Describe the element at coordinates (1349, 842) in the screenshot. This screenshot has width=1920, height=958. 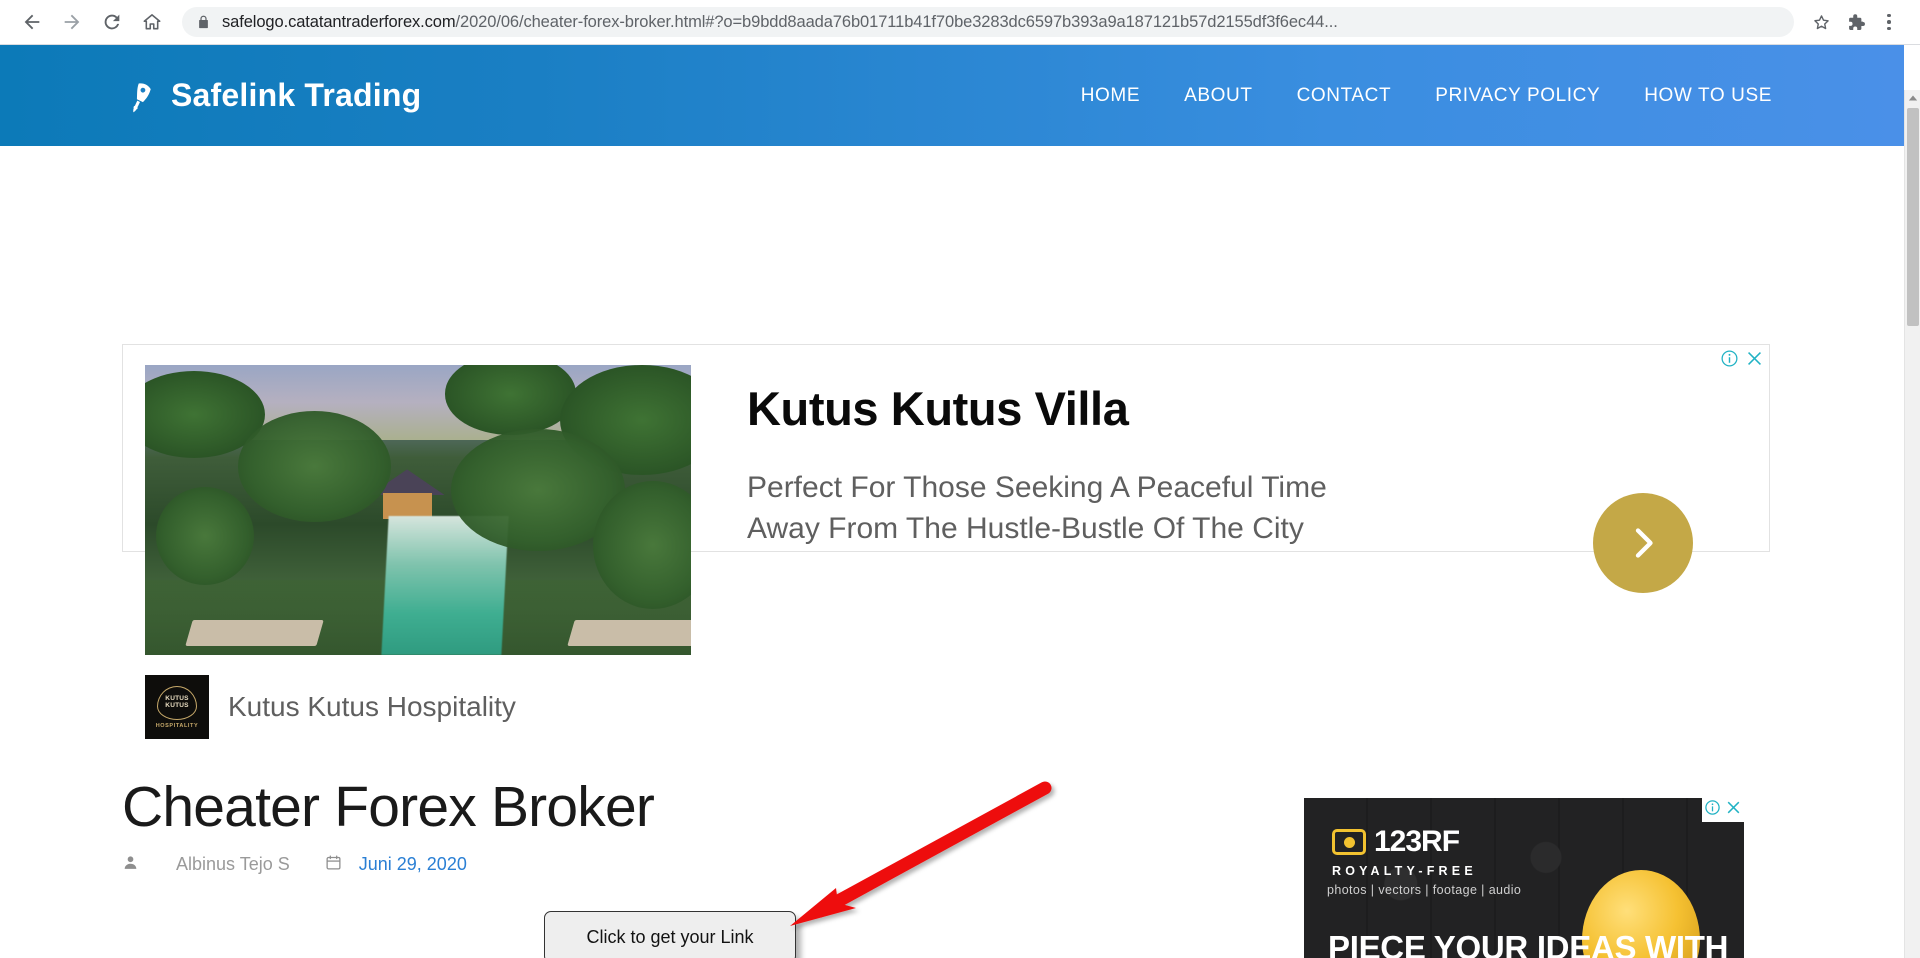
I see `camera-icon` at that location.